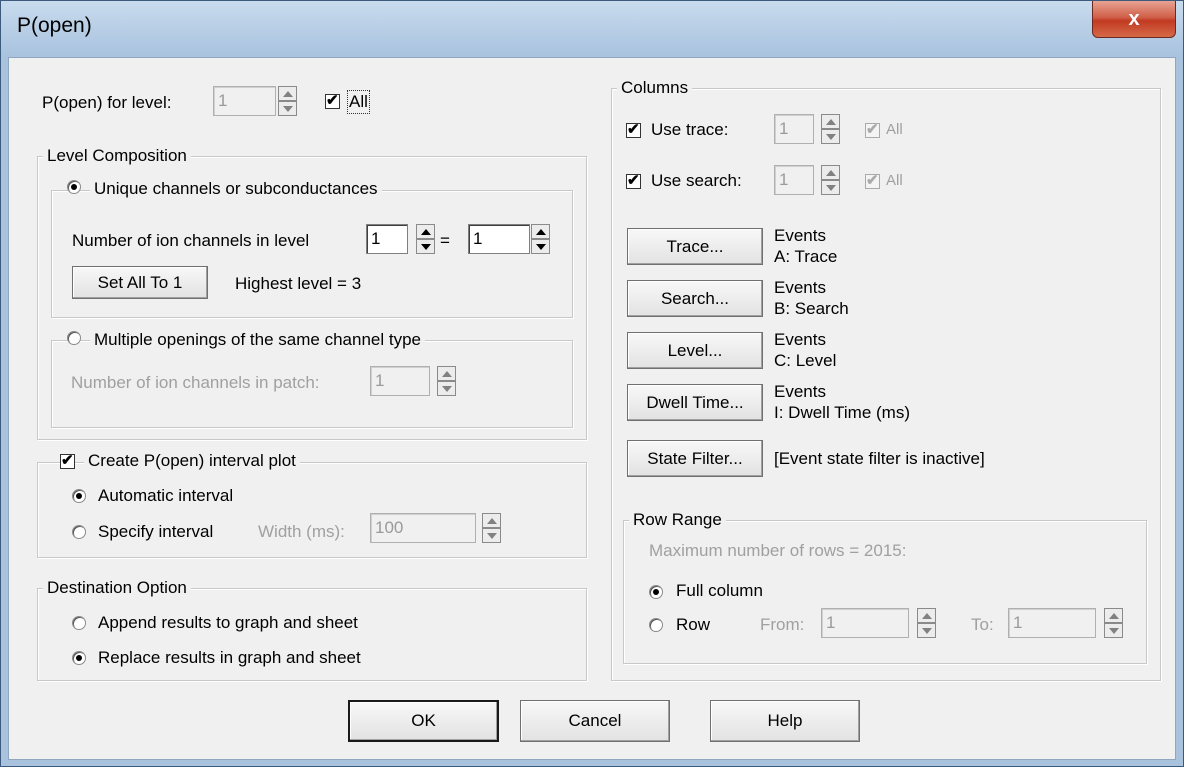 The image size is (1184, 767). I want to click on destination-title: Destination Option, so click(117, 588).